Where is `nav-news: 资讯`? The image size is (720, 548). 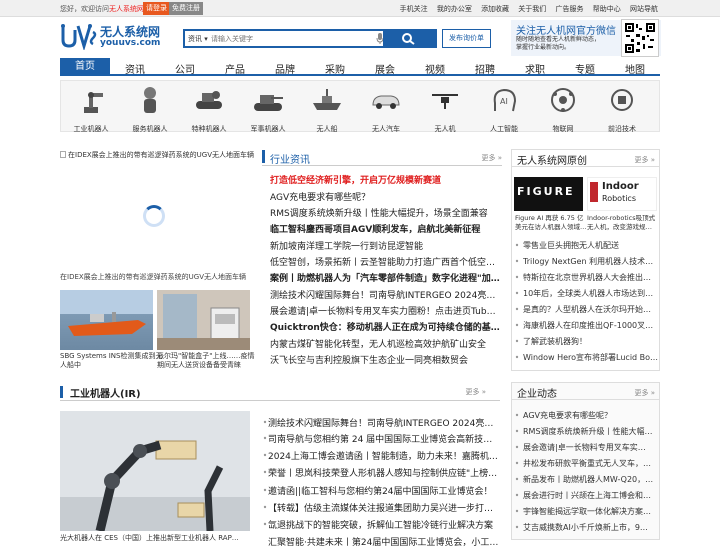 nav-news: 资讯 is located at coordinates (135, 68).